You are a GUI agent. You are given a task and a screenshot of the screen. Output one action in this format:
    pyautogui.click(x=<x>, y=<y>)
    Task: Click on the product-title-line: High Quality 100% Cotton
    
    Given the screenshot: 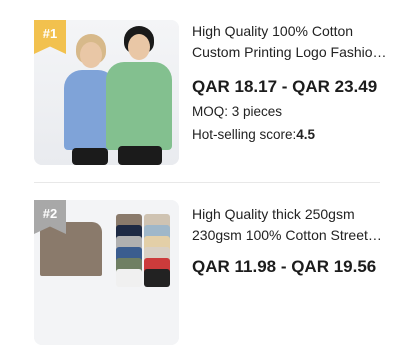 What is the action you would take?
    pyautogui.click(x=273, y=31)
    